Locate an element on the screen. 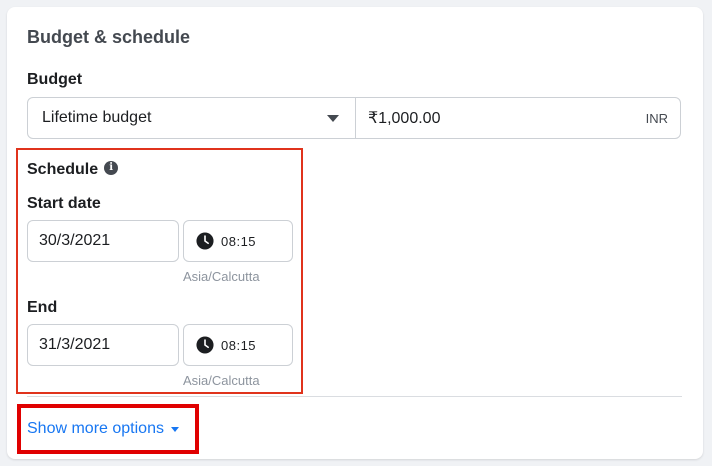 Image resolution: width=712 pixels, height=466 pixels. budget-type-dropdown: Lifetime budget is located at coordinates (192, 118).